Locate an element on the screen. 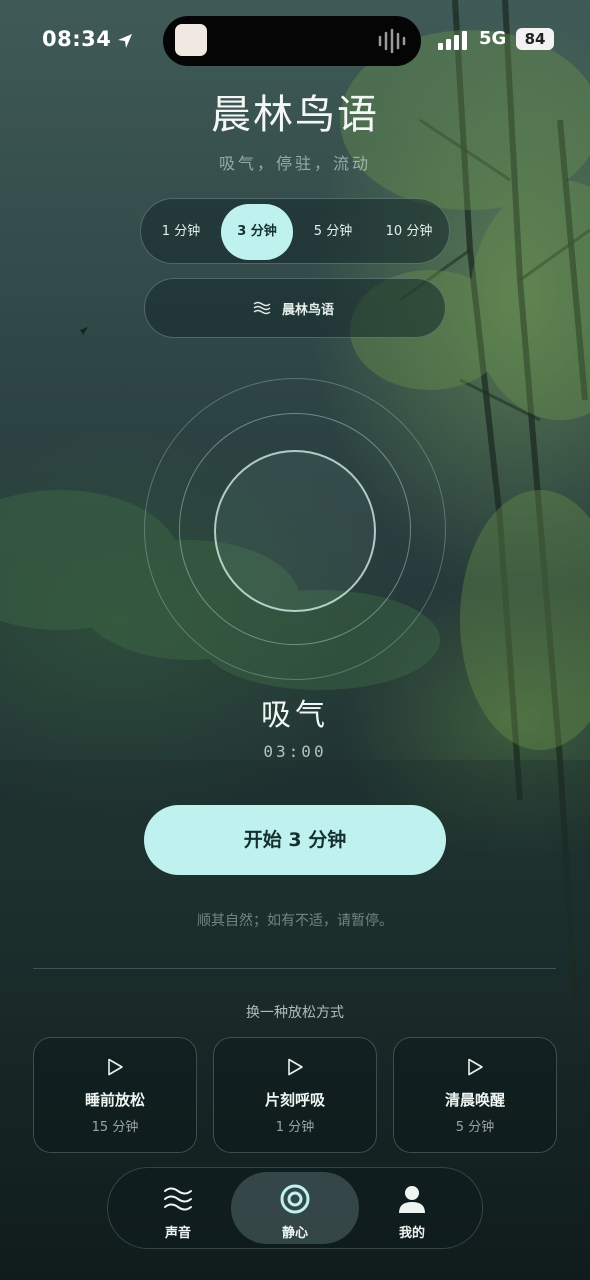 This screenshot has width=590, height=1280. divider is located at coordinates (294, 968).